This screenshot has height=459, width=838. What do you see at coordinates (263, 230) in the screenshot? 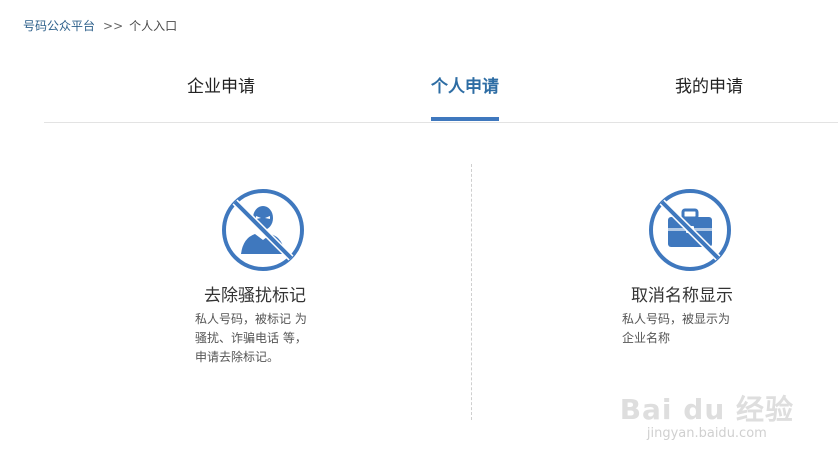
I see `no-harassment-icon` at bounding box center [263, 230].